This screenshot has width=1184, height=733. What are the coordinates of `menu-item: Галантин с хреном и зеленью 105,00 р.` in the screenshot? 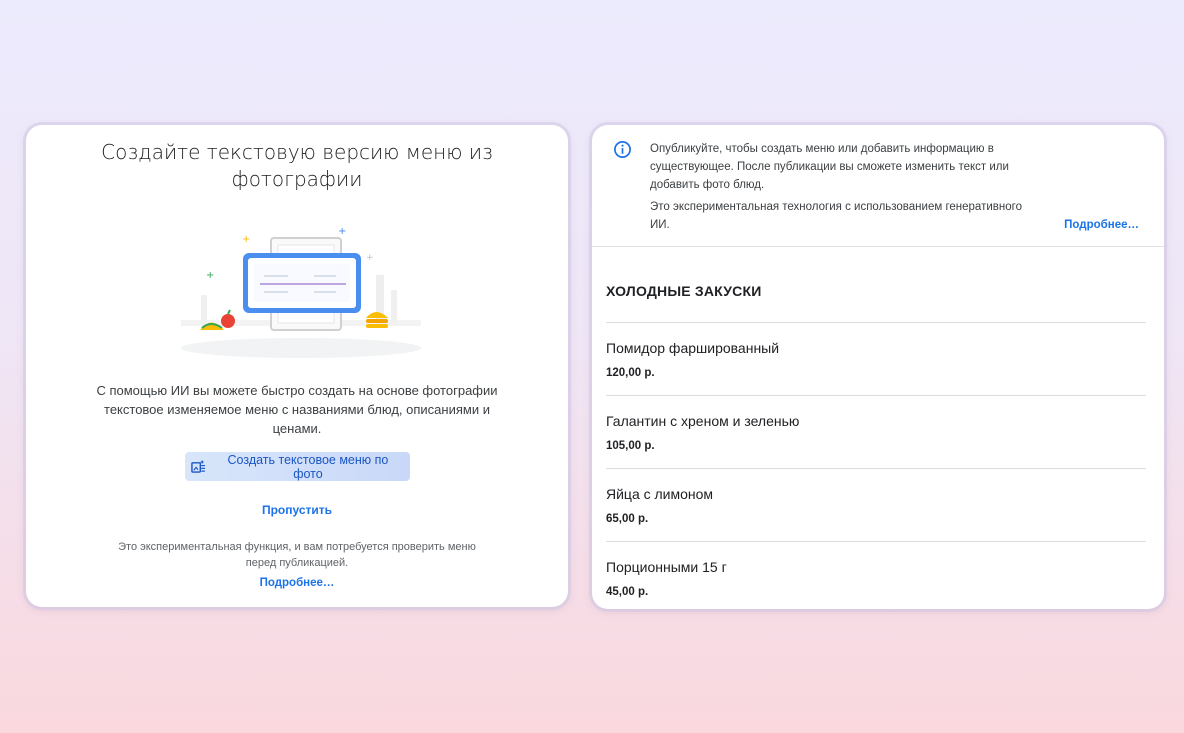 It's located at (876, 431).